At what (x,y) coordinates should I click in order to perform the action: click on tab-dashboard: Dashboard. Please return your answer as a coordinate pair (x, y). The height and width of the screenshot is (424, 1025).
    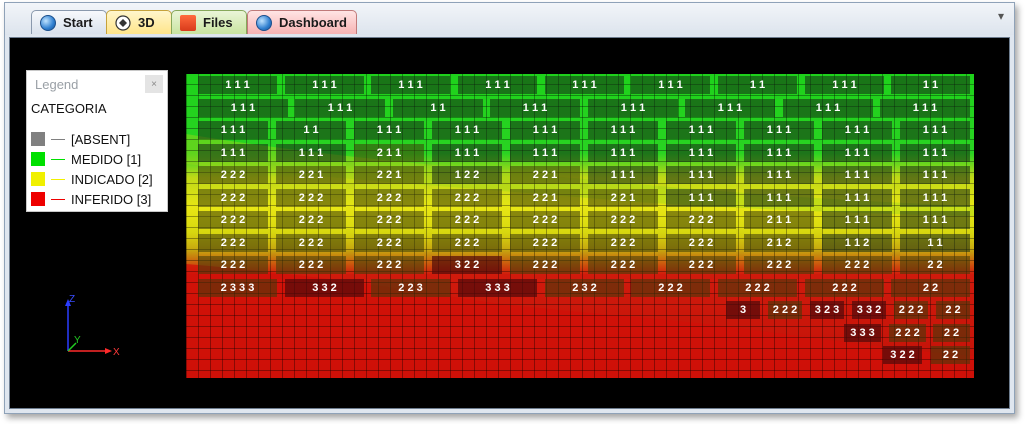
    Looking at the image, I should click on (302, 22).